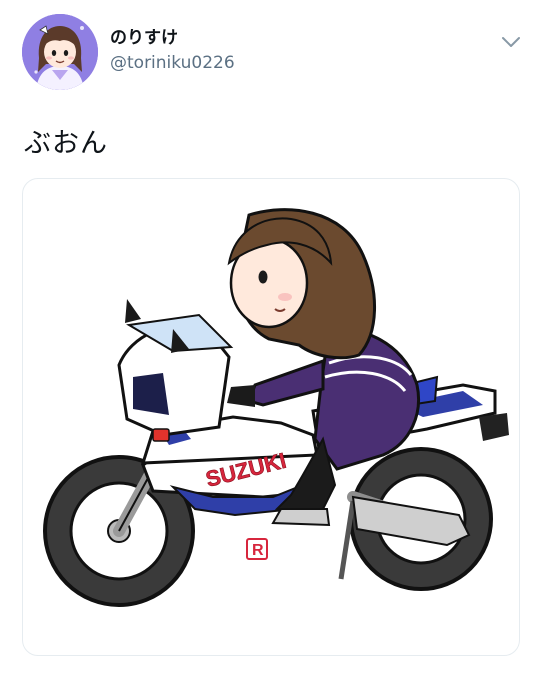  What do you see at coordinates (172, 38) in the screenshot?
I see `display-name: のりすけ` at bounding box center [172, 38].